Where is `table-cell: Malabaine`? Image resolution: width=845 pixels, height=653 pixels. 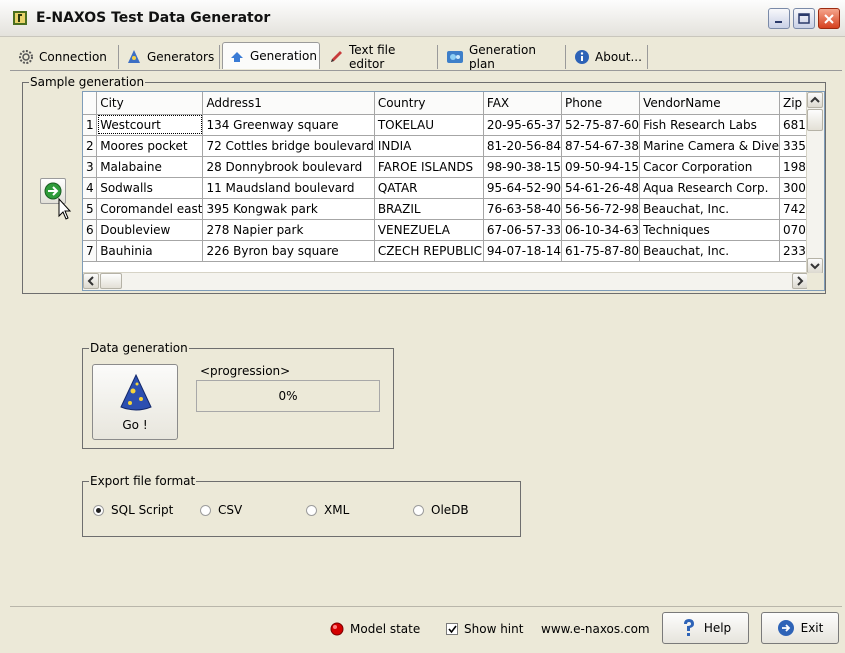 table-cell: Malabaine is located at coordinates (150, 167).